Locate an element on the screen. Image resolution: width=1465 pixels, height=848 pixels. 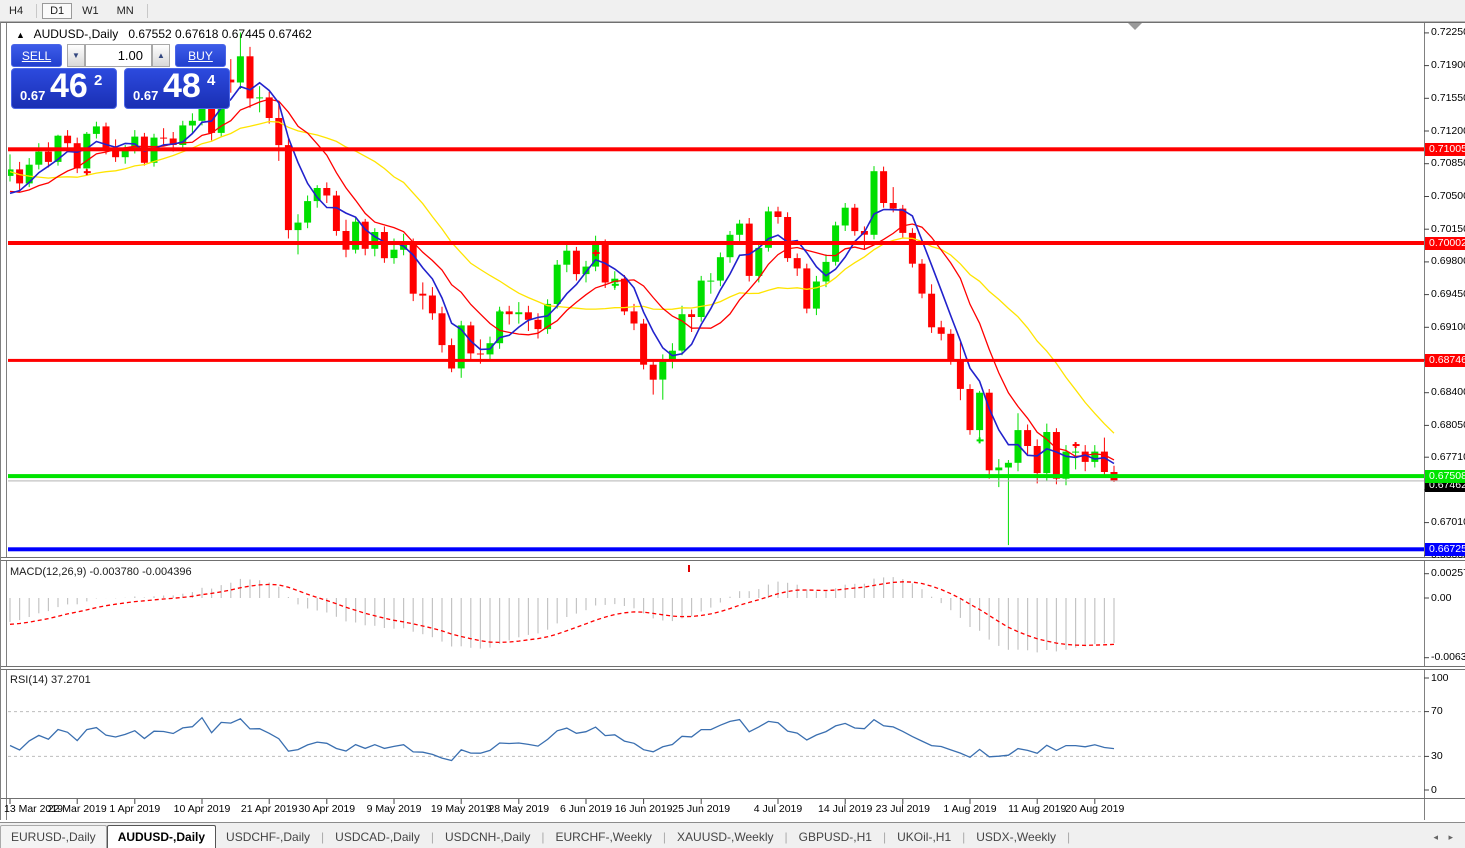
buy-price-prefix: 0.67 is located at coordinates (146, 95).